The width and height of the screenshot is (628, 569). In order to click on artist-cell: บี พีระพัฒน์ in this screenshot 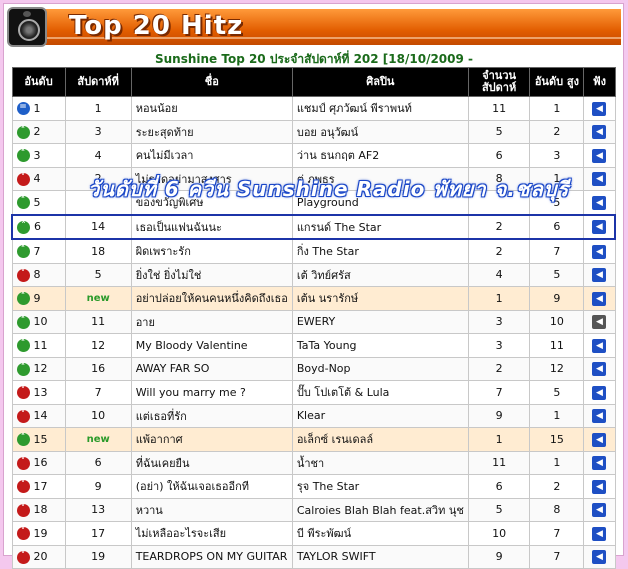, I will do `click(380, 533)`.